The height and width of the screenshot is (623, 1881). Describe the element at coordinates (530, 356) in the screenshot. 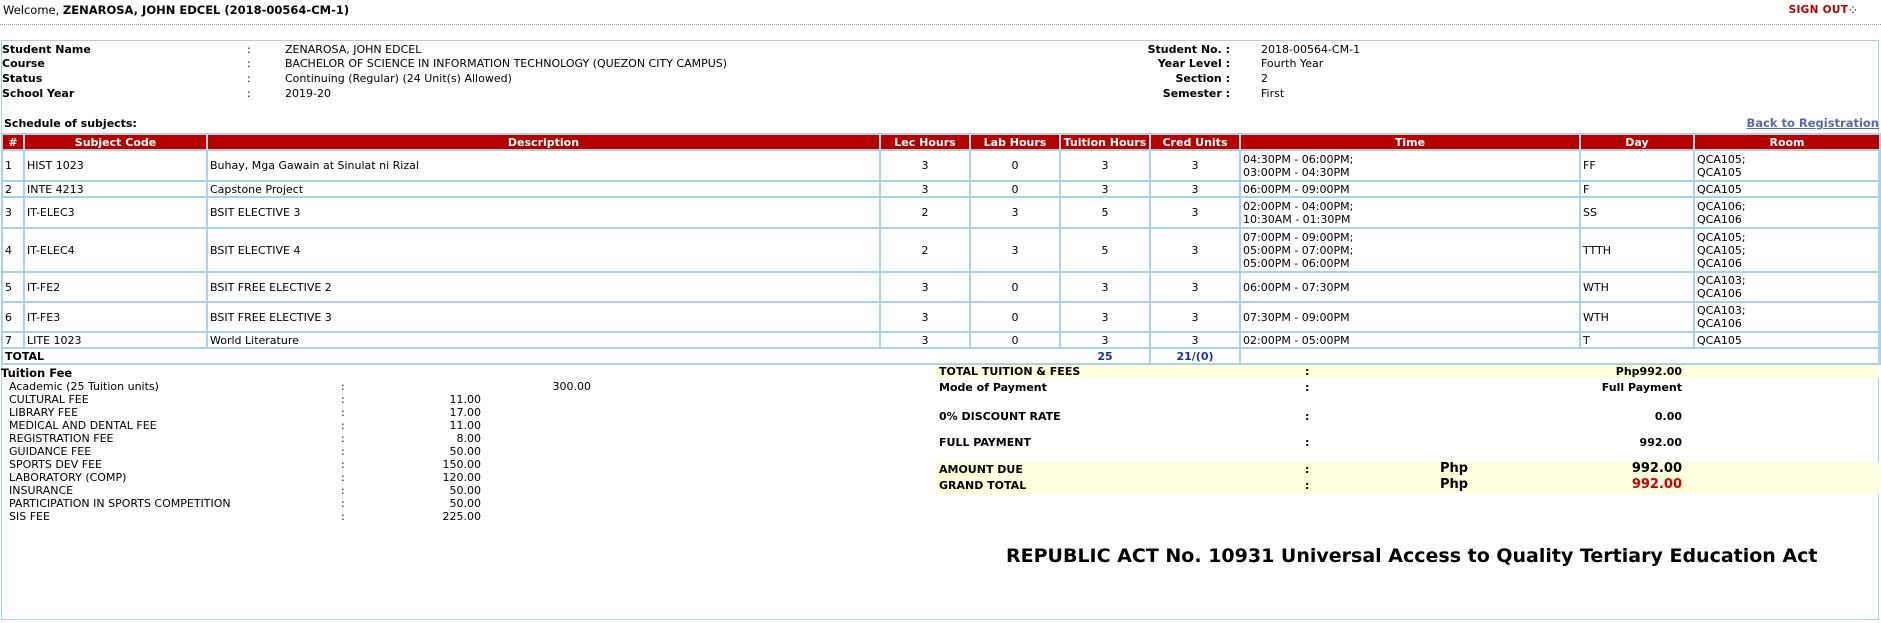

I see `total-label: TOTAL` at that location.